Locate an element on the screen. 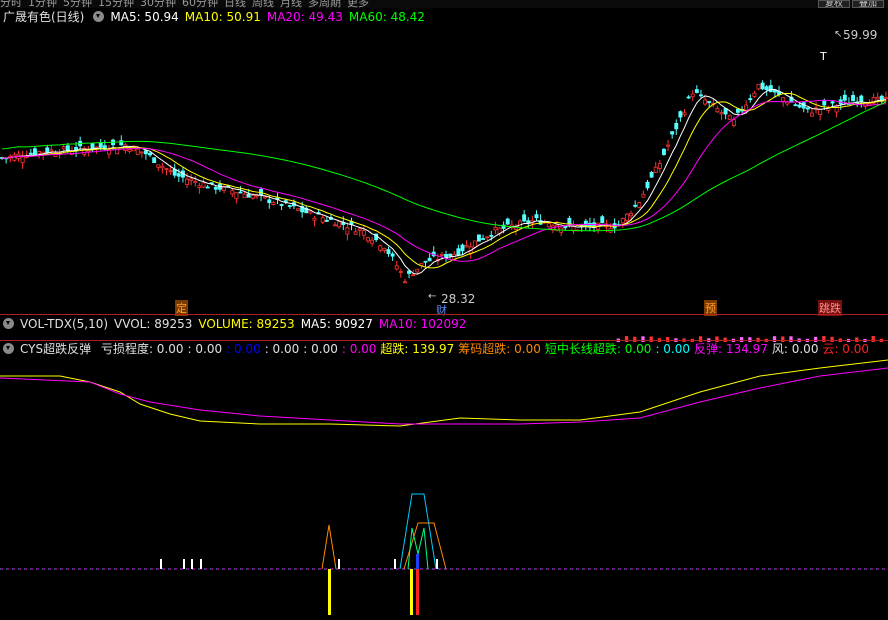 This screenshot has height=620, width=888. cys-superfall-line is located at coordinates (444, 393).